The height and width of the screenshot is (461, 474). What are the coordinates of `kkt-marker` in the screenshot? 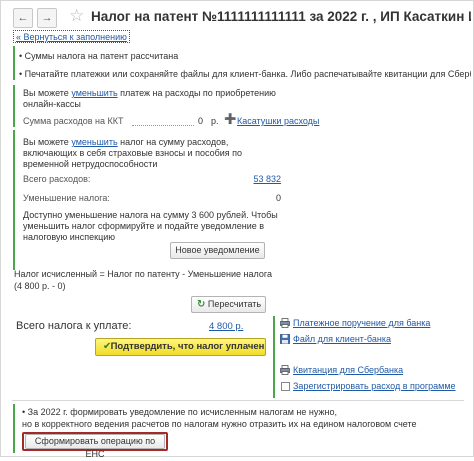 It's located at (14, 106).